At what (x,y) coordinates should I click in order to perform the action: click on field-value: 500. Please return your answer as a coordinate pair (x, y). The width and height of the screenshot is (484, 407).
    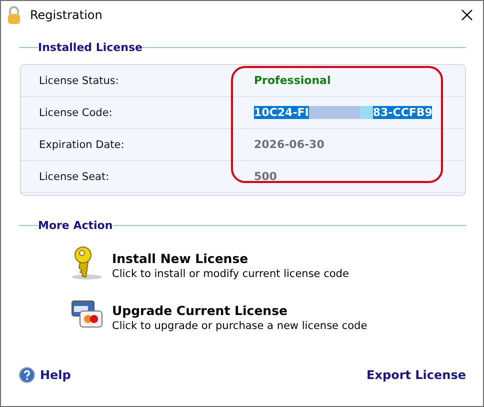
    Looking at the image, I should click on (265, 176).